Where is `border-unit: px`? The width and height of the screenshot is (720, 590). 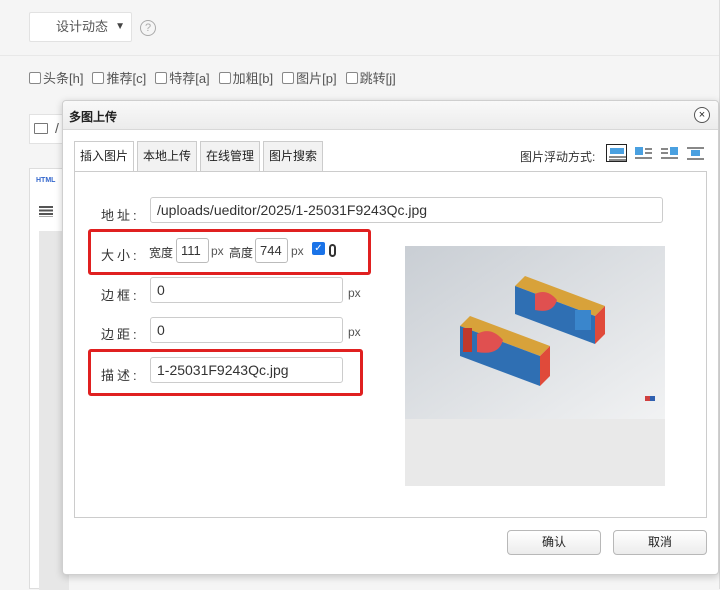
border-unit: px is located at coordinates (354, 293).